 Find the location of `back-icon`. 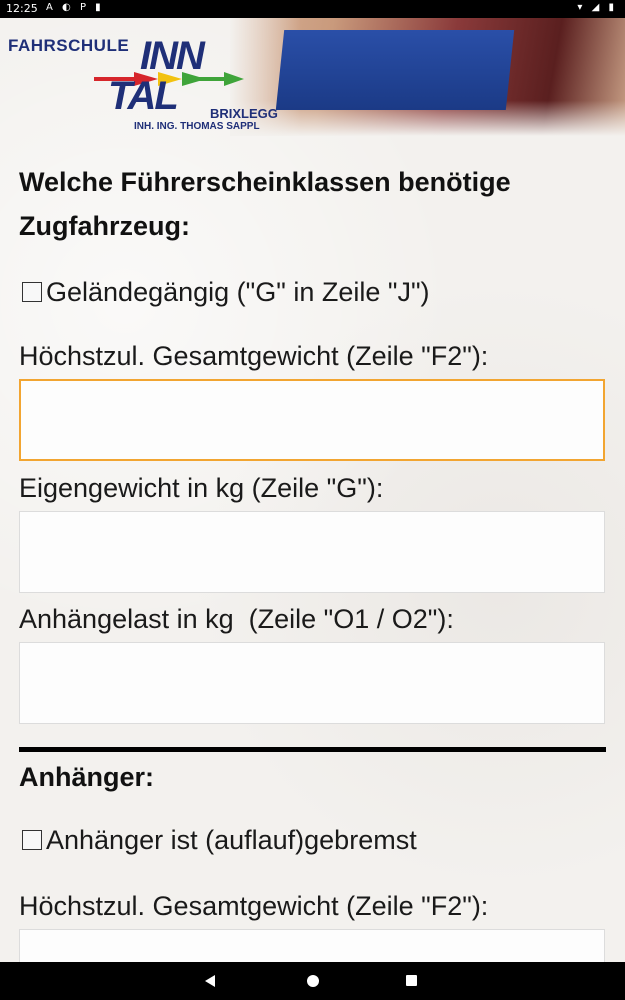

back-icon is located at coordinates (210, 981).